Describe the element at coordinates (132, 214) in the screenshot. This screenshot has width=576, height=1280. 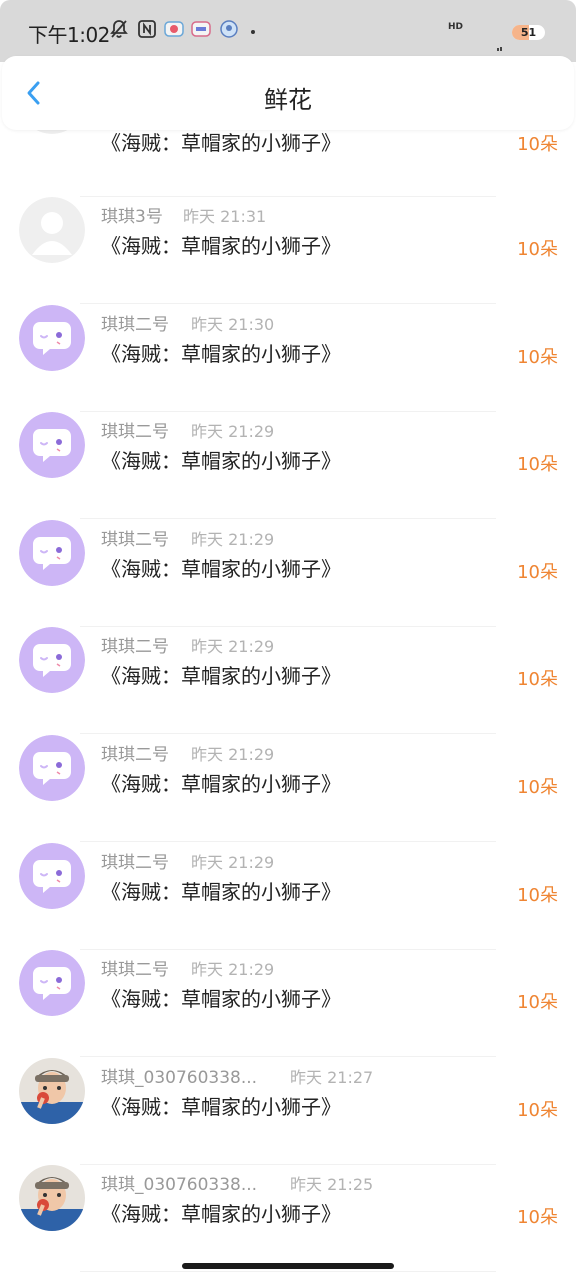
I see `user-name: 琪琪3号` at that location.